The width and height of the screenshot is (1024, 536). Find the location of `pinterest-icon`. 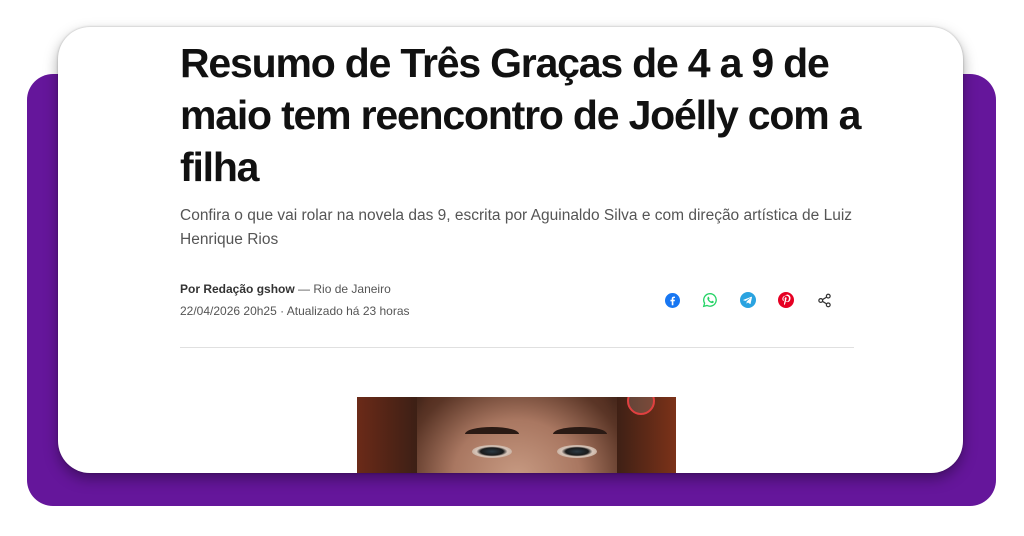

pinterest-icon is located at coordinates (786, 300).